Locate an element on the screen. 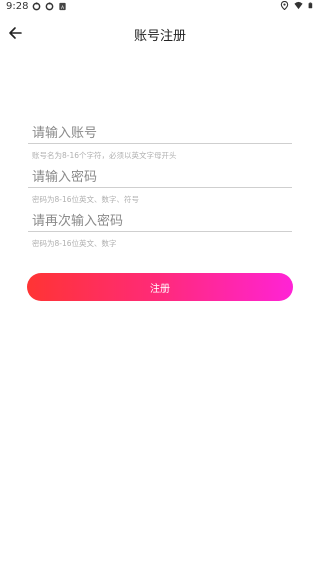  status-bar: 9:28 A is located at coordinates (160, 7).